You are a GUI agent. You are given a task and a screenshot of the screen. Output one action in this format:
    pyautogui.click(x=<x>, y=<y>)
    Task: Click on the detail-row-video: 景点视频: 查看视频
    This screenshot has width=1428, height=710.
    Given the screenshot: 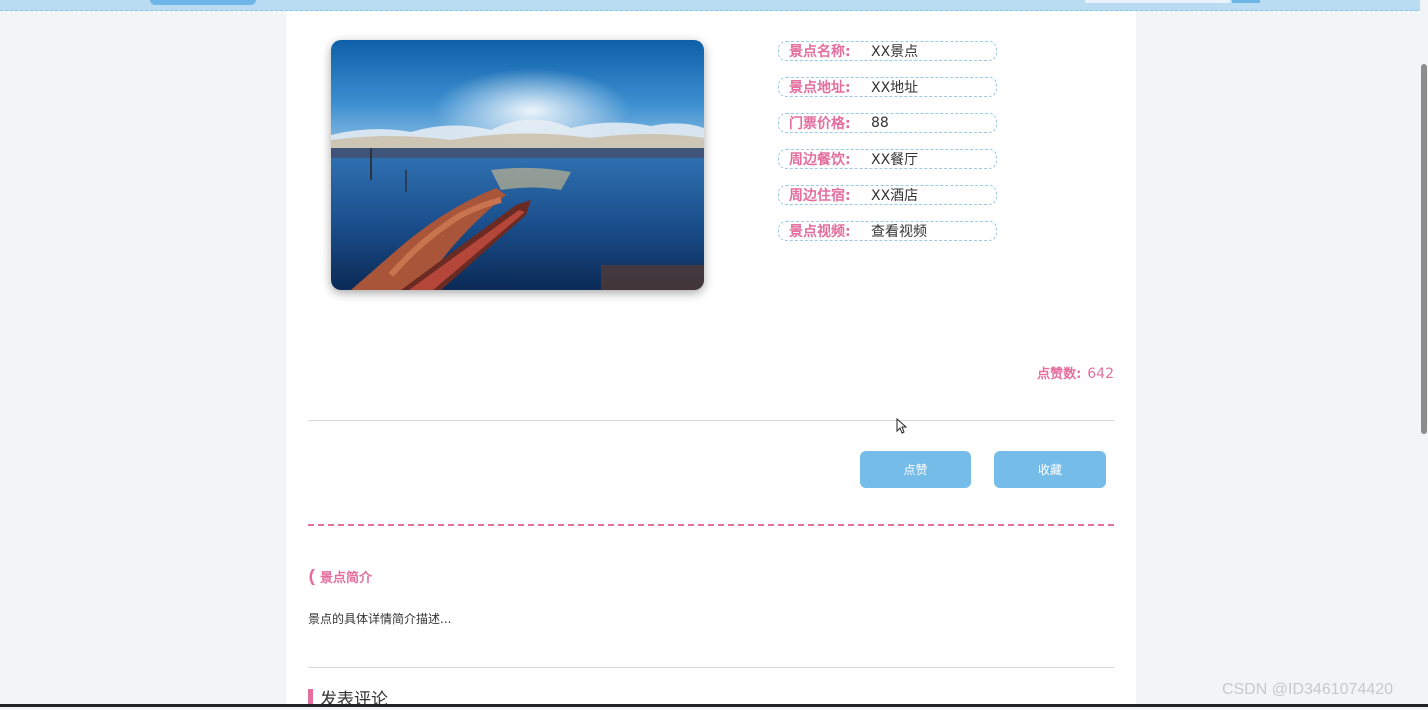 What is the action you would take?
    pyautogui.click(x=887, y=231)
    